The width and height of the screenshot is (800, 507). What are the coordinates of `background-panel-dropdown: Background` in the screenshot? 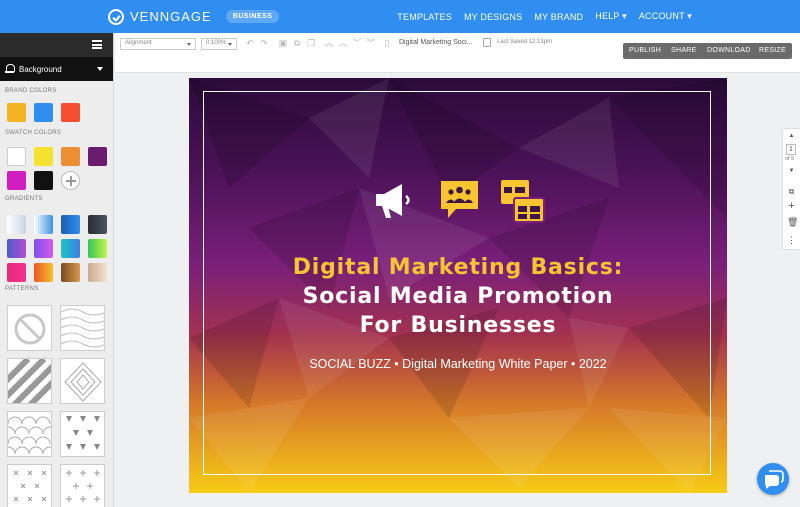 It's located at (56, 69).